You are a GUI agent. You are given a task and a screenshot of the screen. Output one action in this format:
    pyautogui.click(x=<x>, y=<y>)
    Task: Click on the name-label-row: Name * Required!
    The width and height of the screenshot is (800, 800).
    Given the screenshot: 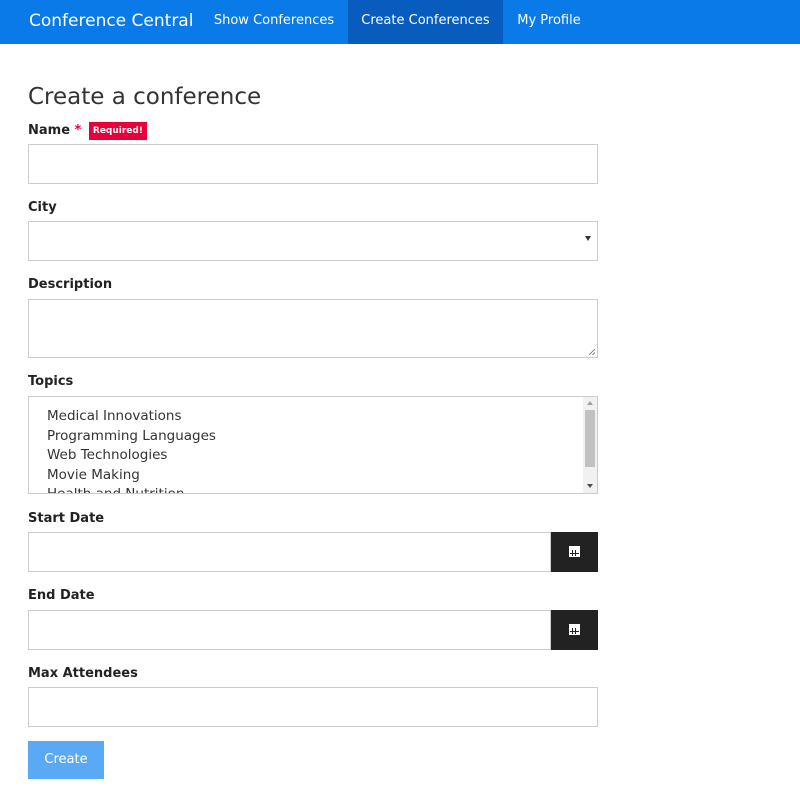 What is the action you would take?
    pyautogui.click(x=87, y=131)
    